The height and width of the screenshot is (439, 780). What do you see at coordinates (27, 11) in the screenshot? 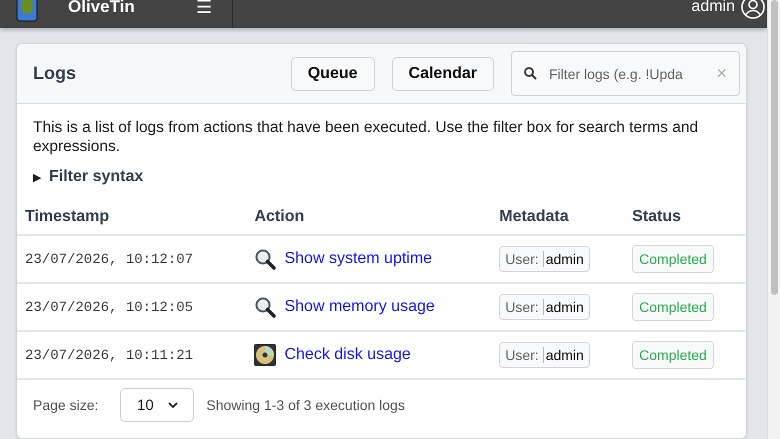
I see `logo-icon` at bounding box center [27, 11].